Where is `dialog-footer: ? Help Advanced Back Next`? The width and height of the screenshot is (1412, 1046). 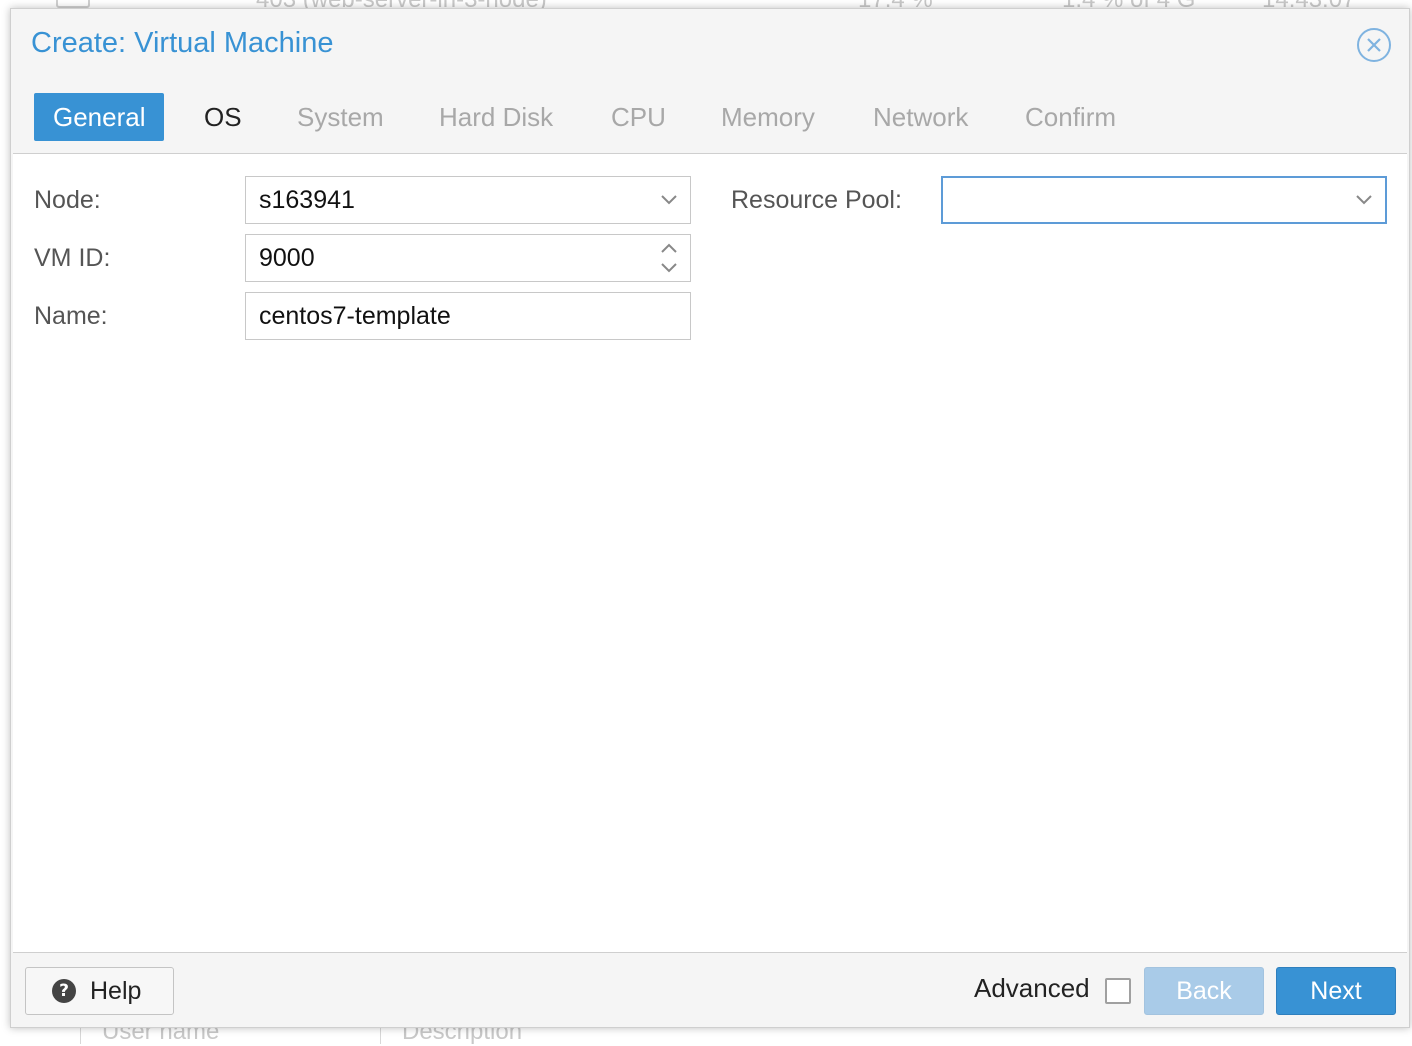
dialog-footer: ? Help Advanced Back Next is located at coordinates (710, 990).